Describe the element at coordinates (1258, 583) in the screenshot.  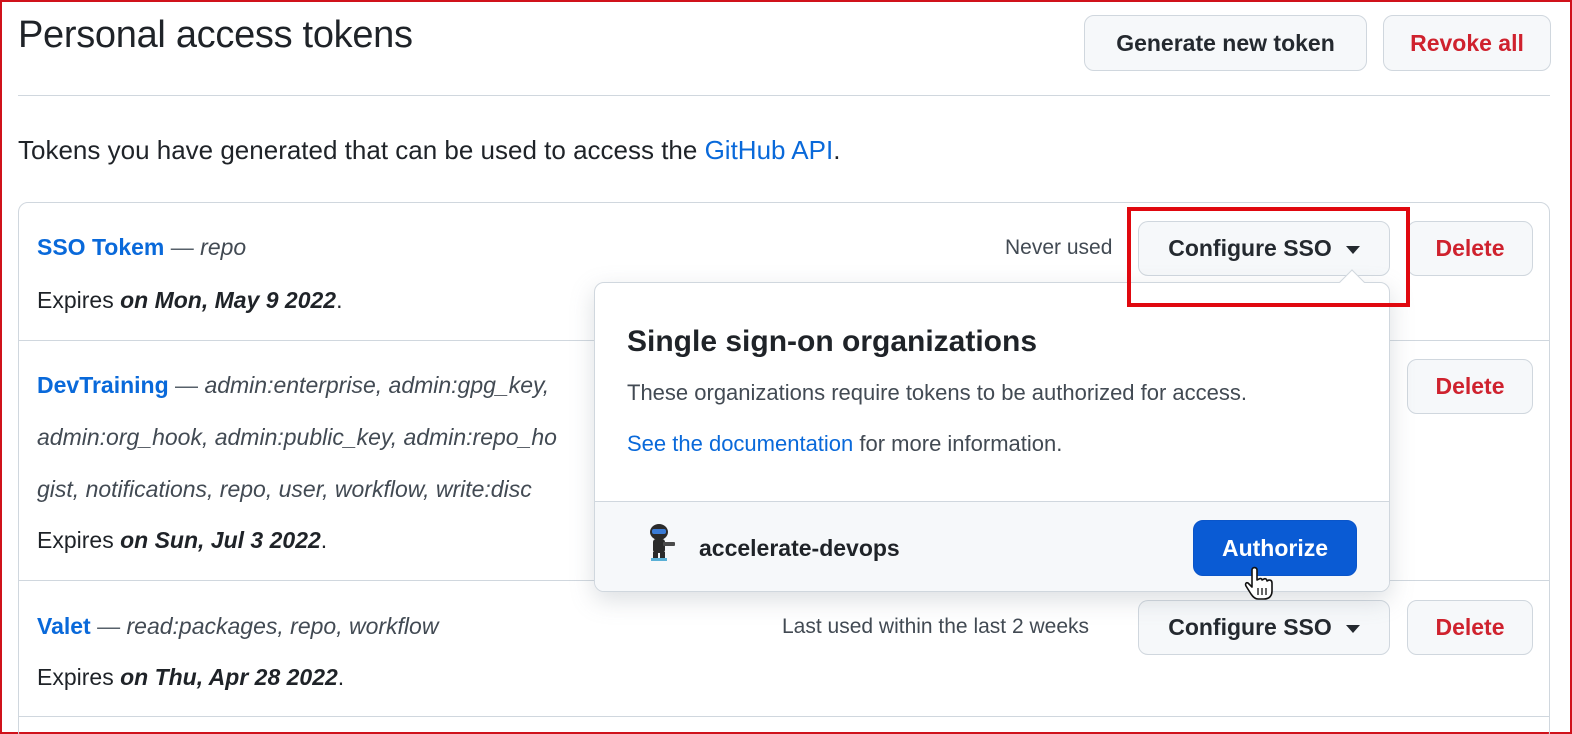
I see `hand-pointer-cursor-icon` at that location.